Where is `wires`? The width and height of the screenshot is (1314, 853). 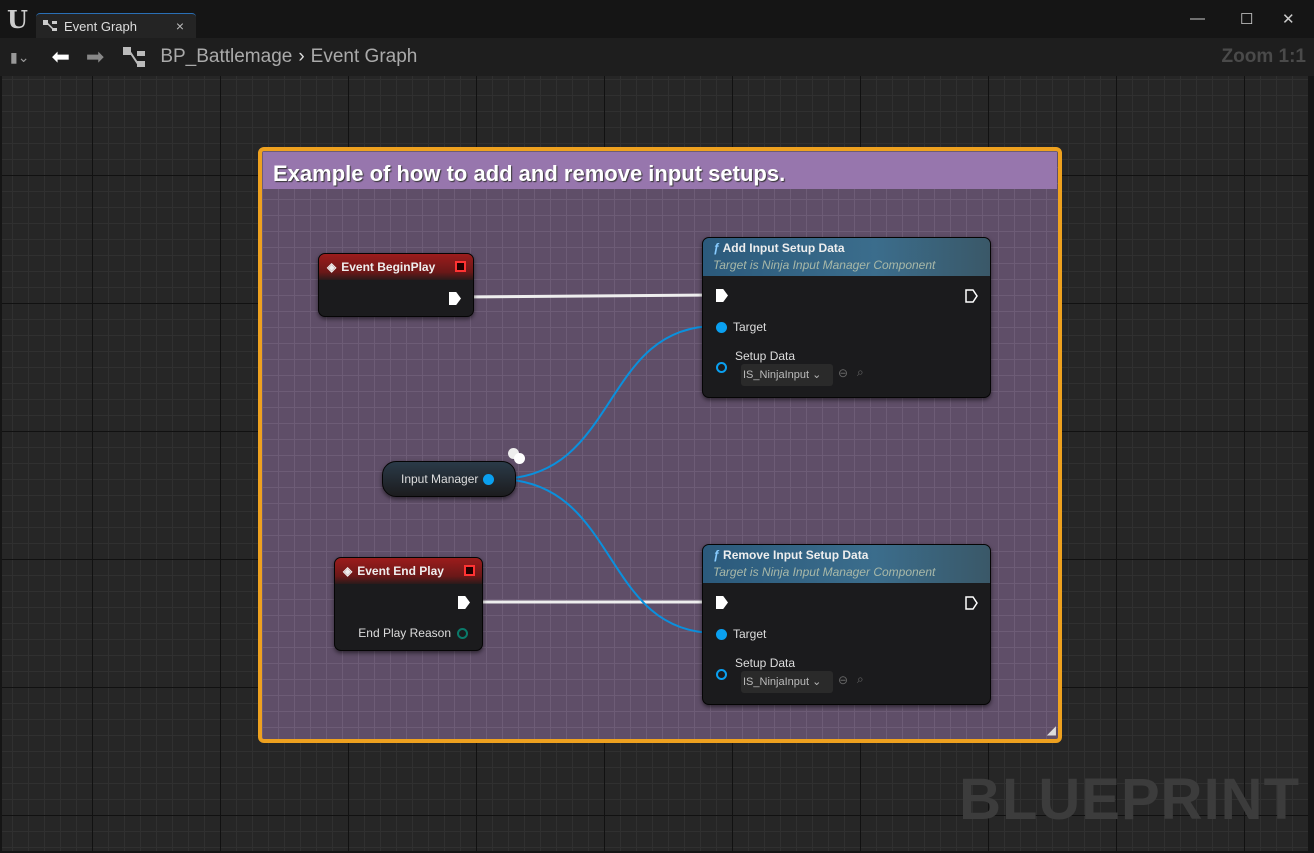
wires is located at coordinates (589, 463).